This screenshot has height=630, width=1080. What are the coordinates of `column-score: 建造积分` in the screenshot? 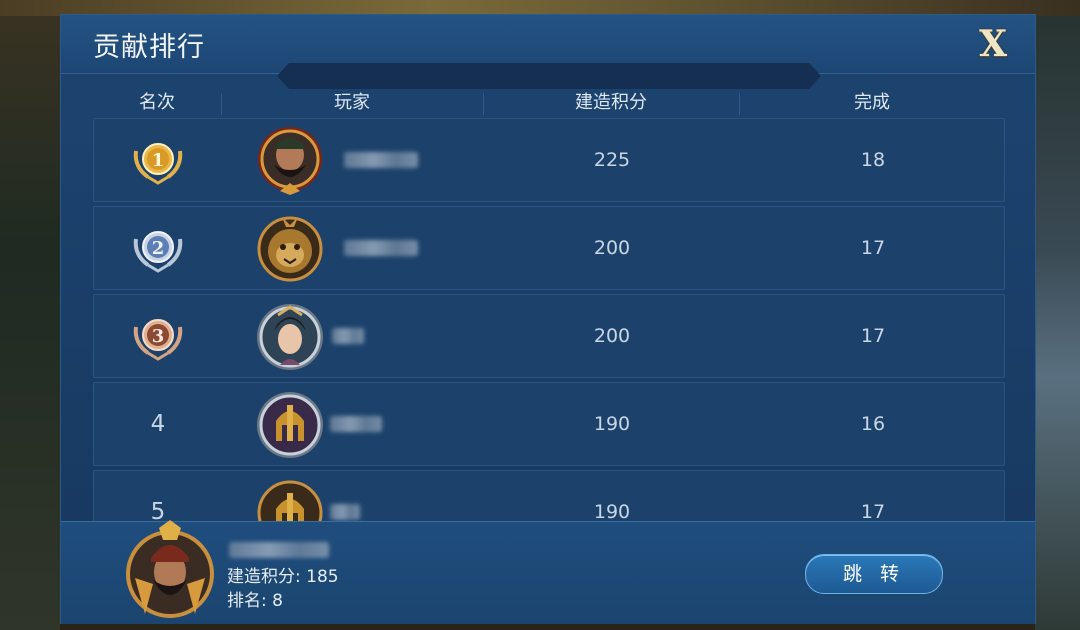 It's located at (611, 102).